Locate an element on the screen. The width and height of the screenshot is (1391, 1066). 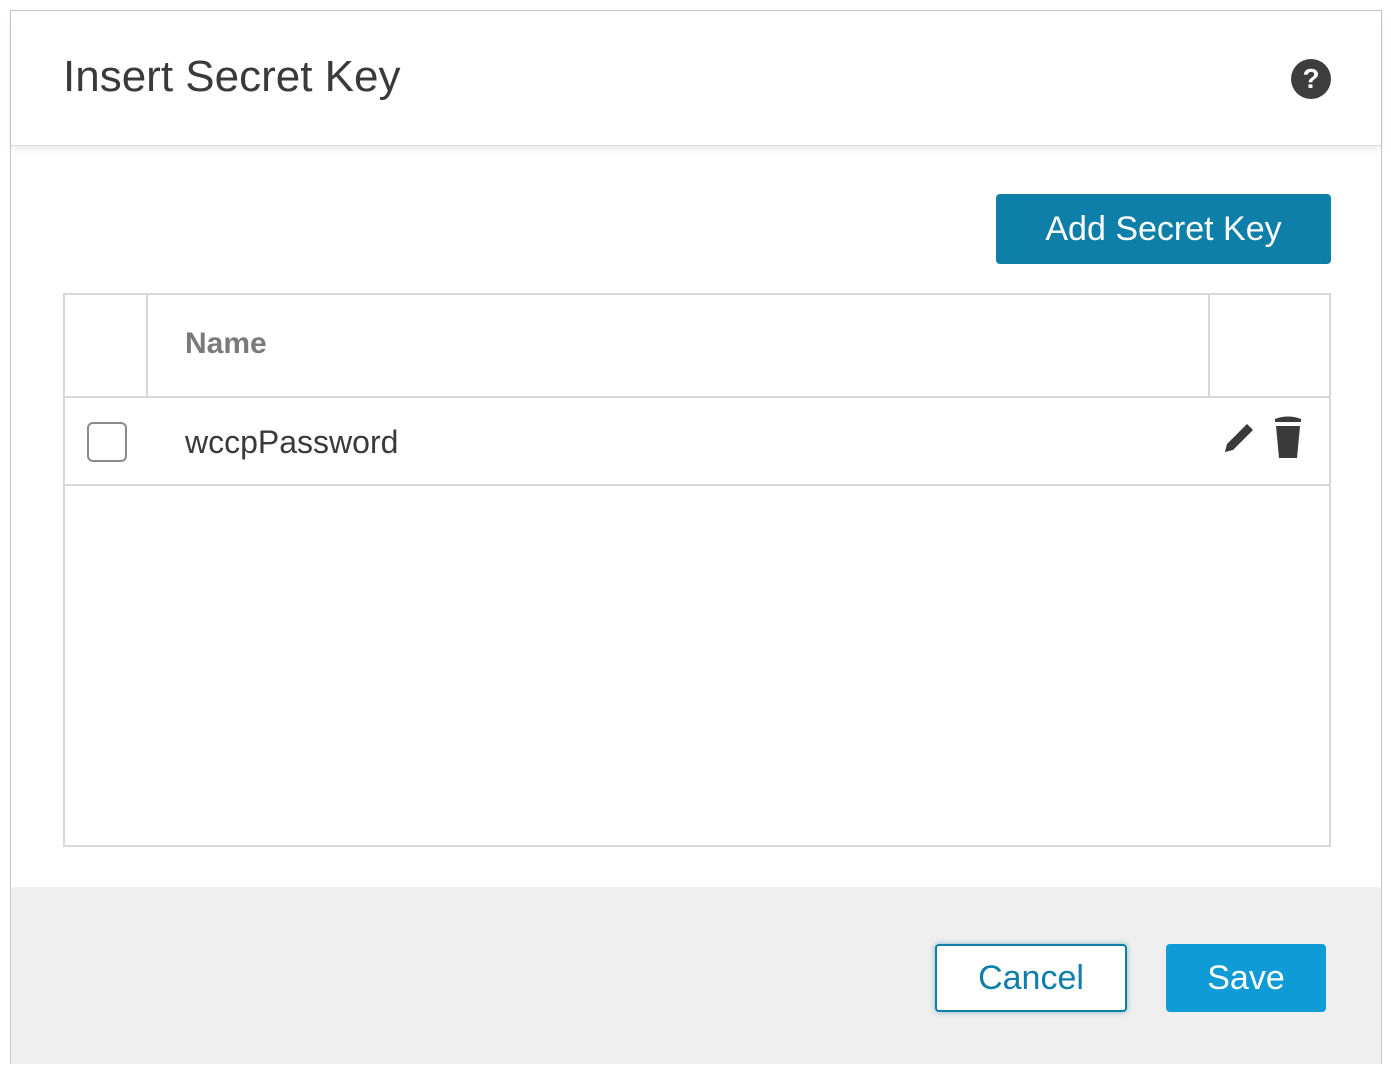
help-icon: ? is located at coordinates (1311, 79).